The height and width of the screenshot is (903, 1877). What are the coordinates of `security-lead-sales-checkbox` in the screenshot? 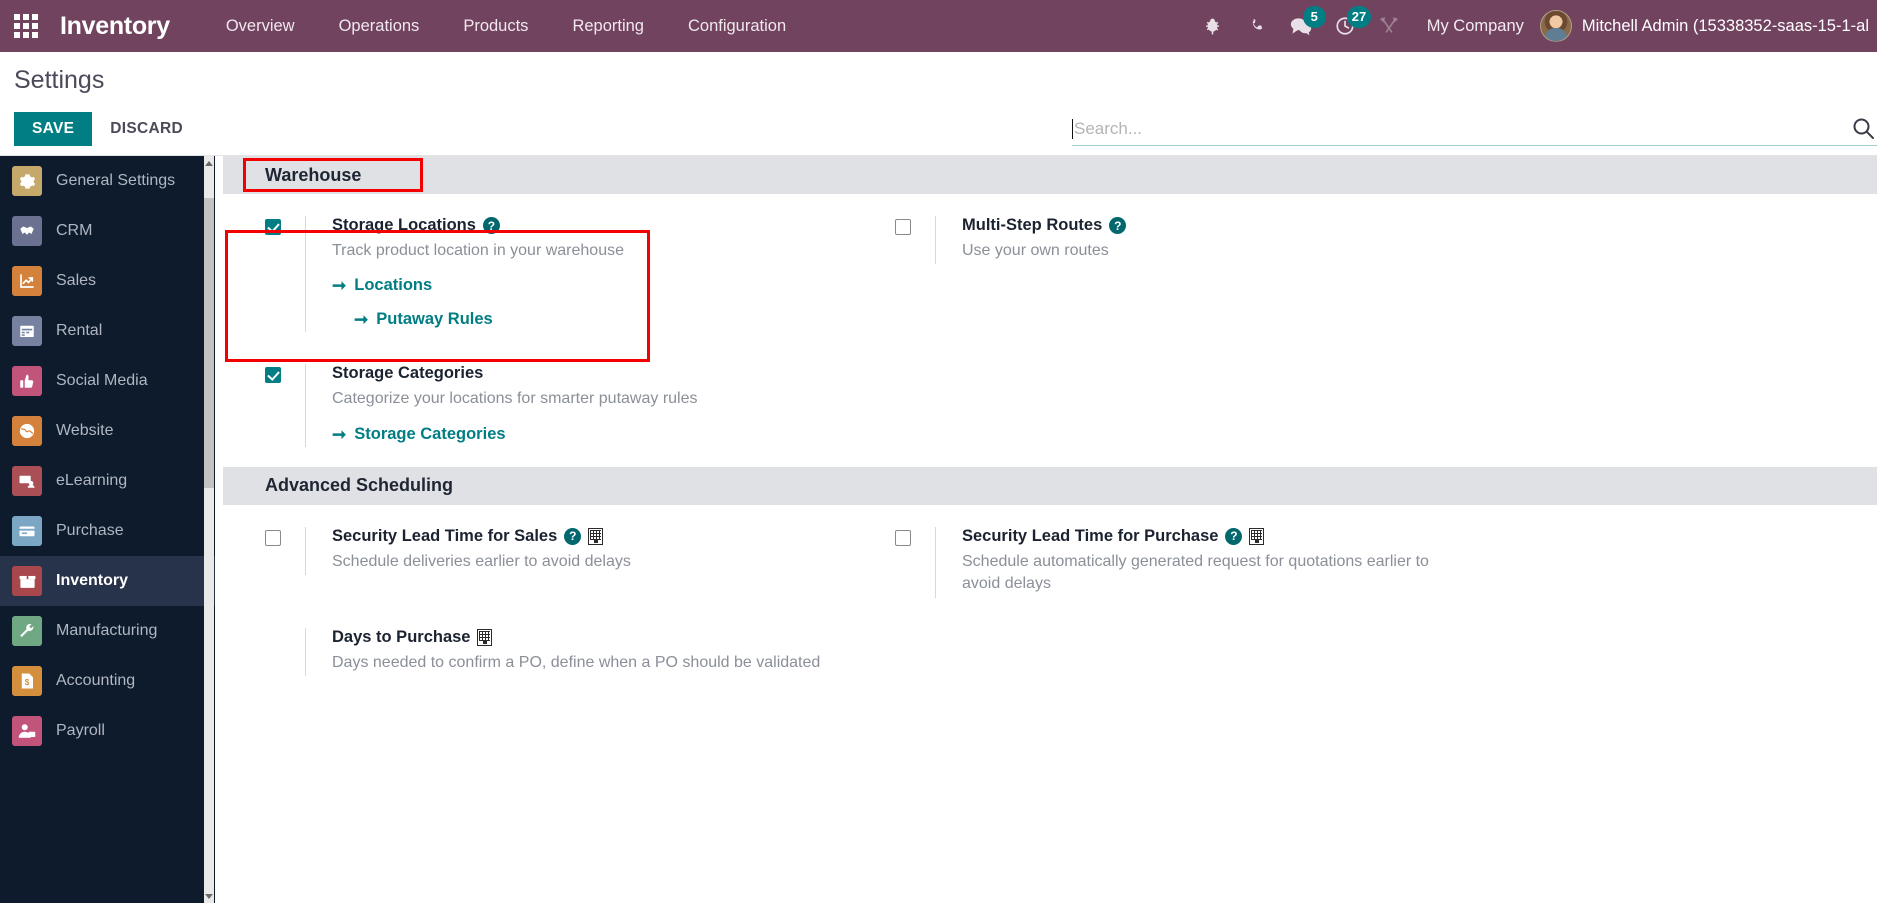 It's located at (273, 537).